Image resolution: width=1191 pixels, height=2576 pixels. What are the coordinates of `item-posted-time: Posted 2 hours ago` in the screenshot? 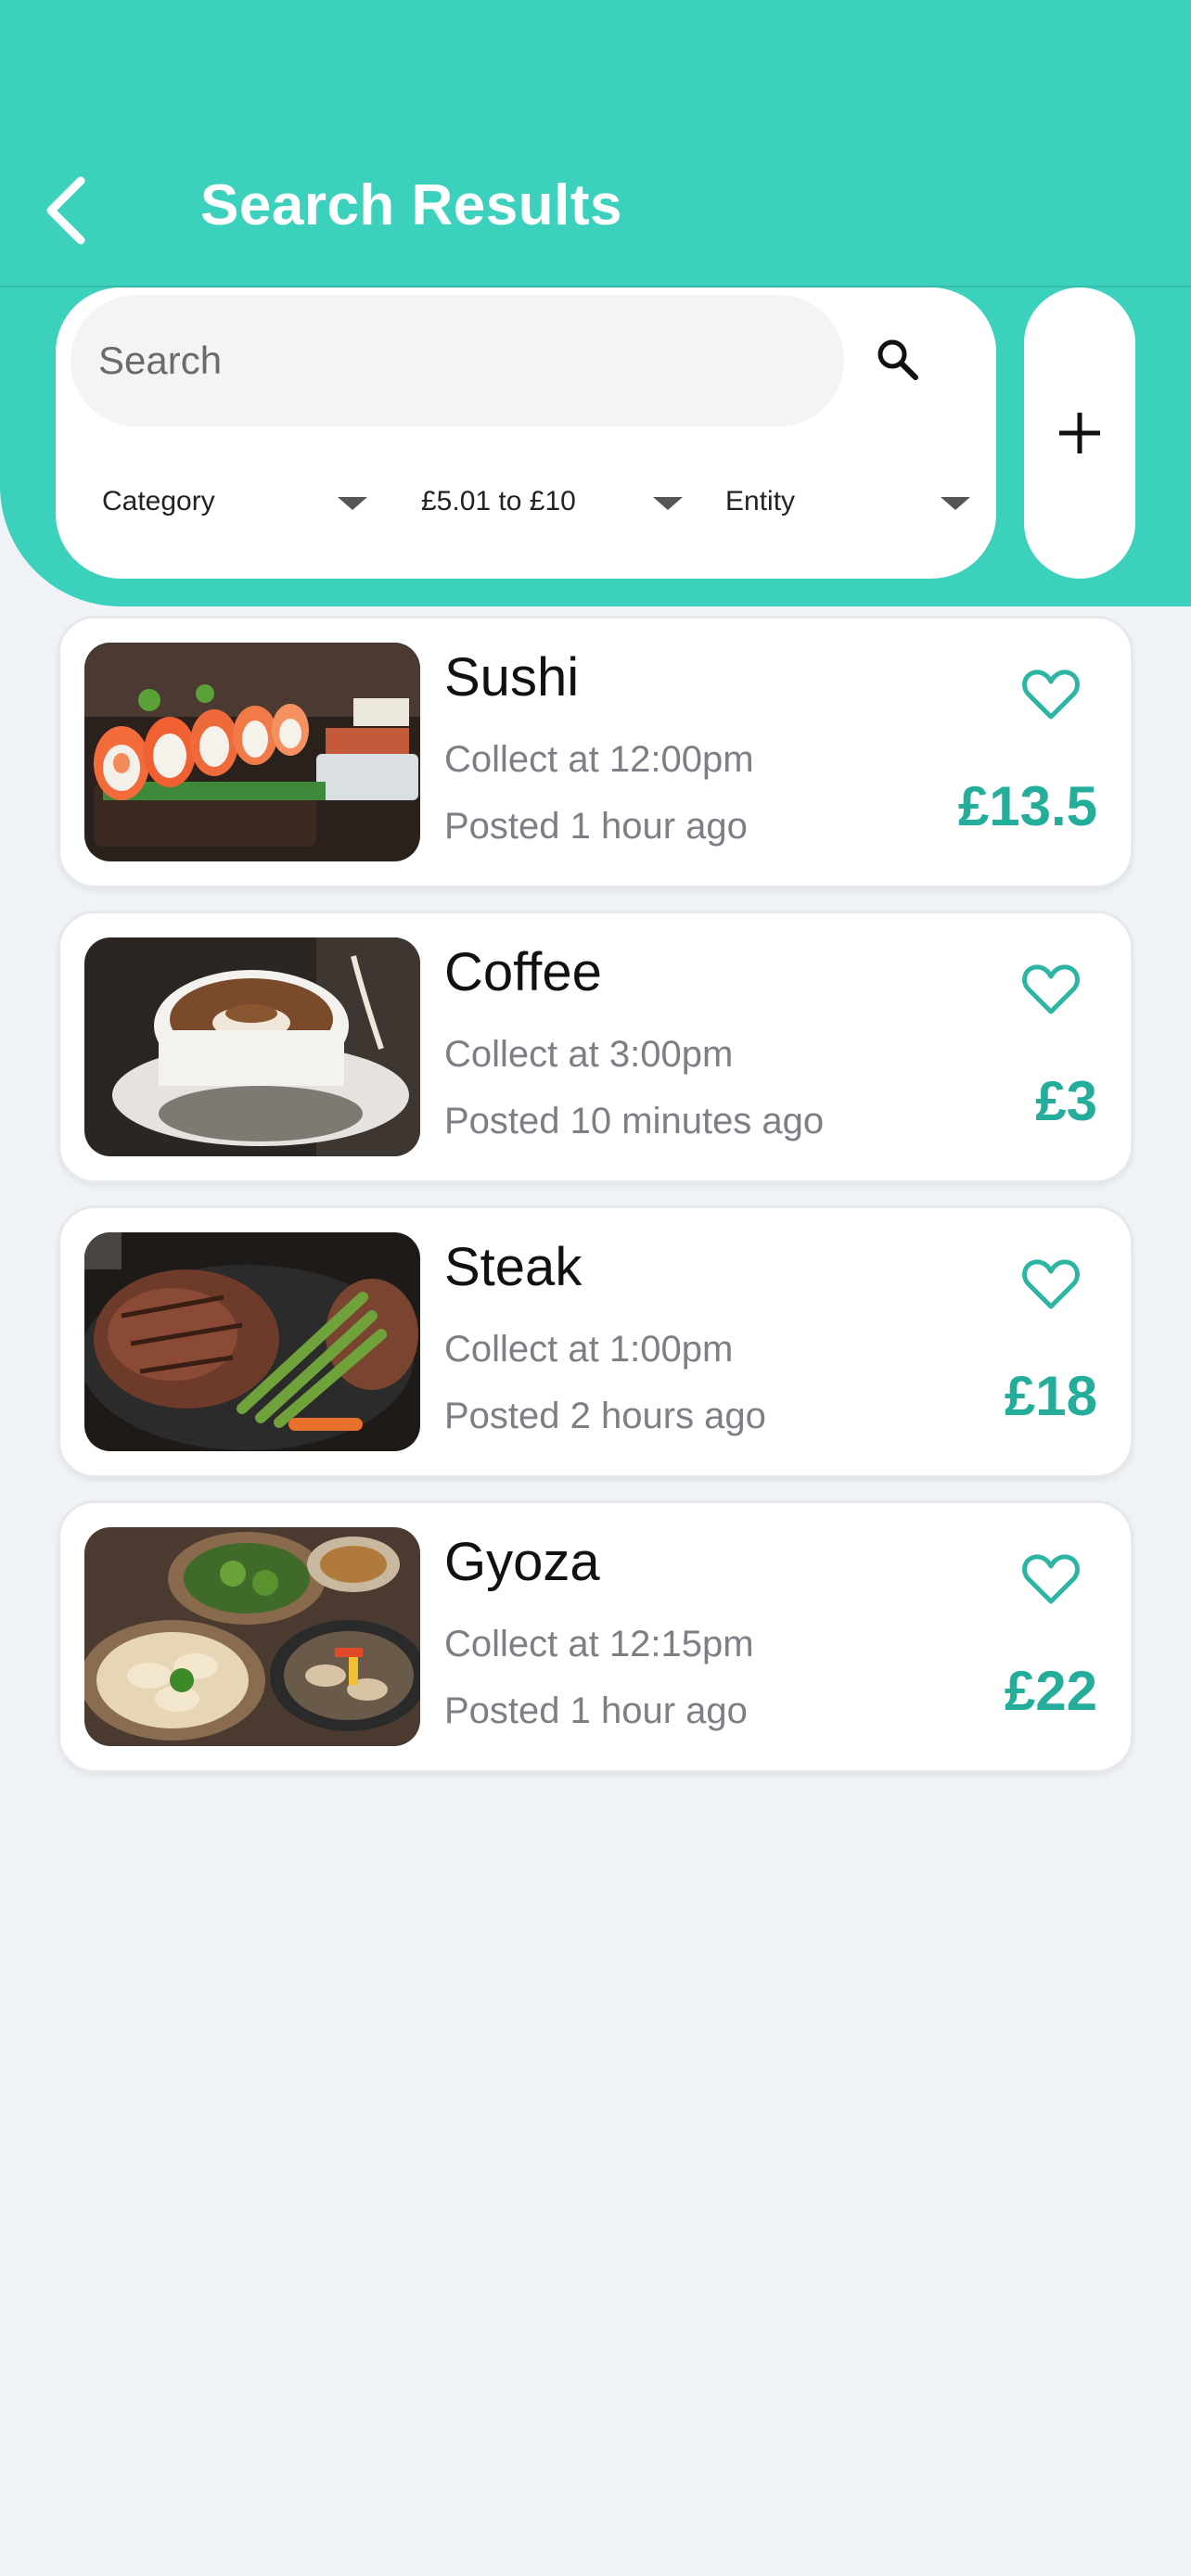 It's located at (605, 1416).